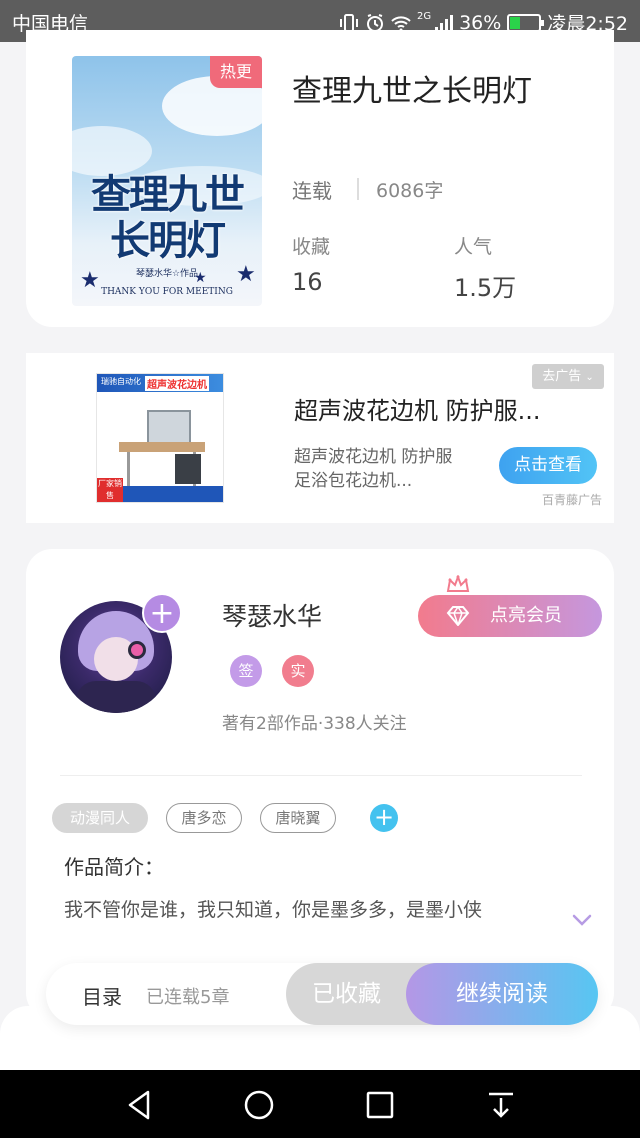  Describe the element at coordinates (515, 22) in the screenshot. I see `battery-fill` at that location.